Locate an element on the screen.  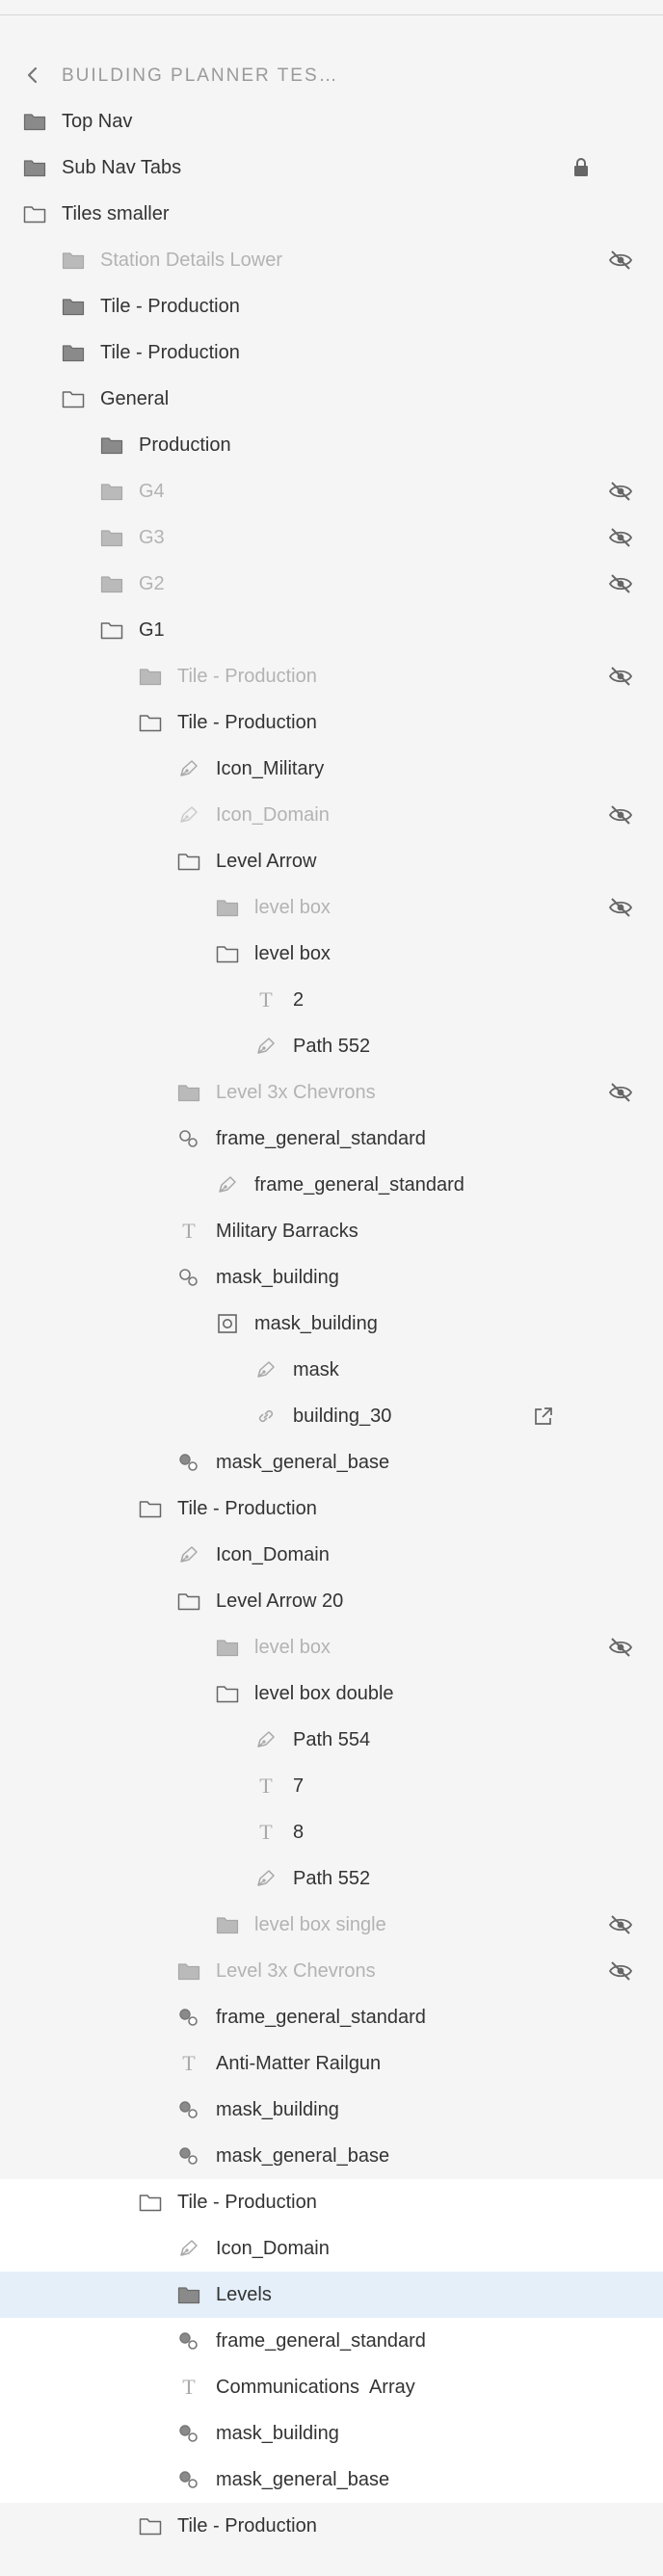
layer-row-levels: Levels is located at coordinates (332, 2295).